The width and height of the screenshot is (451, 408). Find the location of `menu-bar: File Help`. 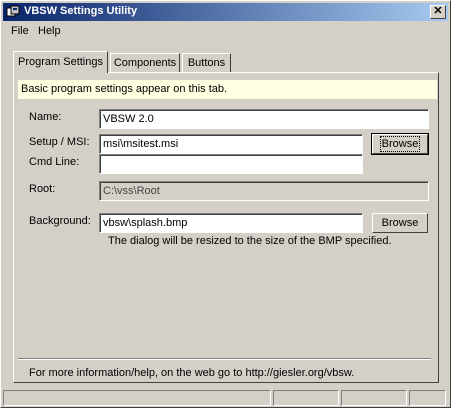

menu-bar: File Help is located at coordinates (225, 31).